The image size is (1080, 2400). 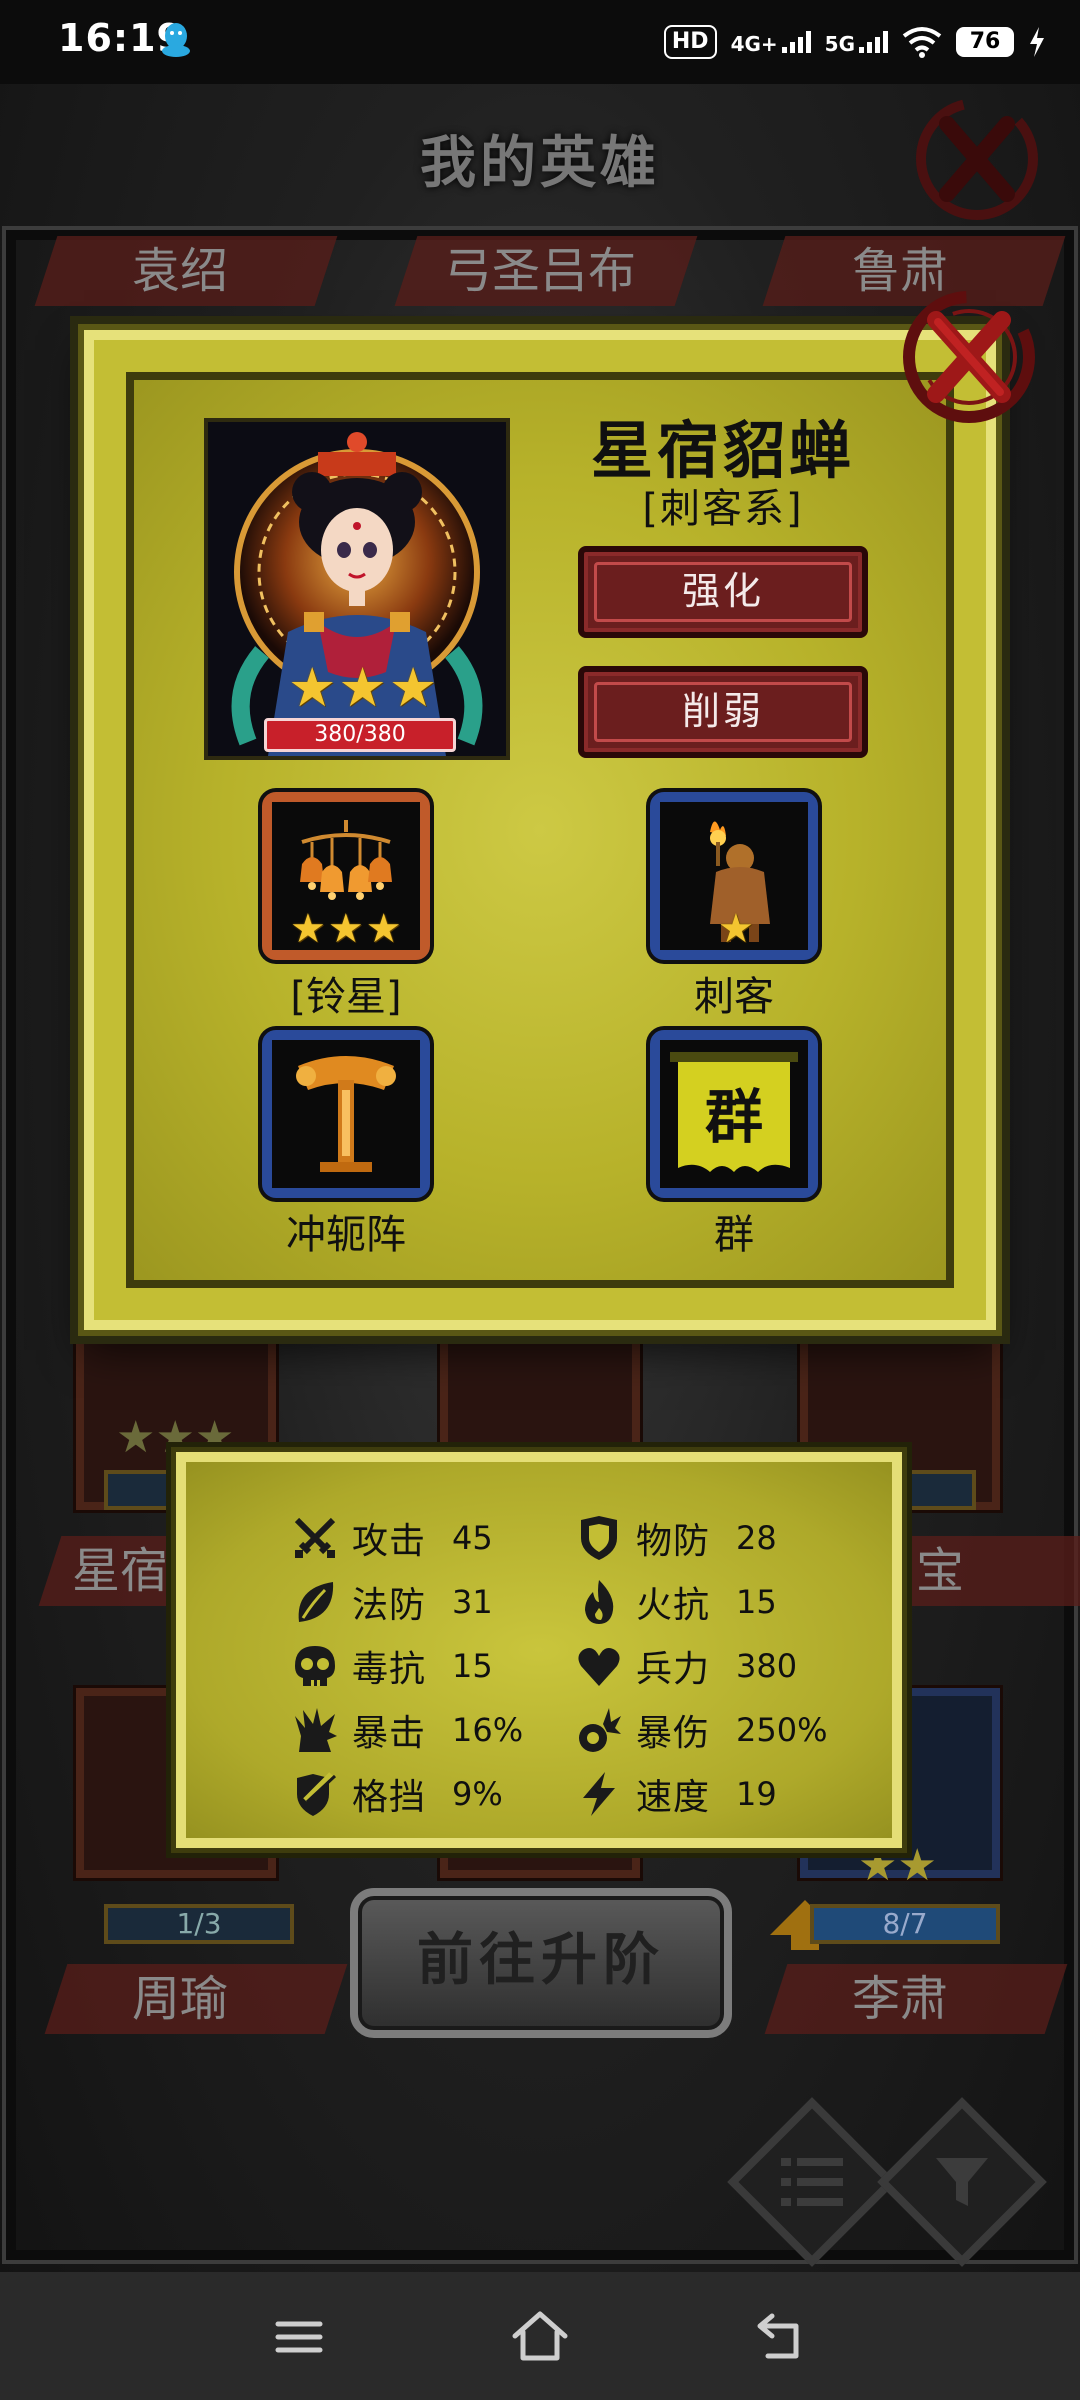 I want to click on charging-icon, so click(x=1037, y=42).